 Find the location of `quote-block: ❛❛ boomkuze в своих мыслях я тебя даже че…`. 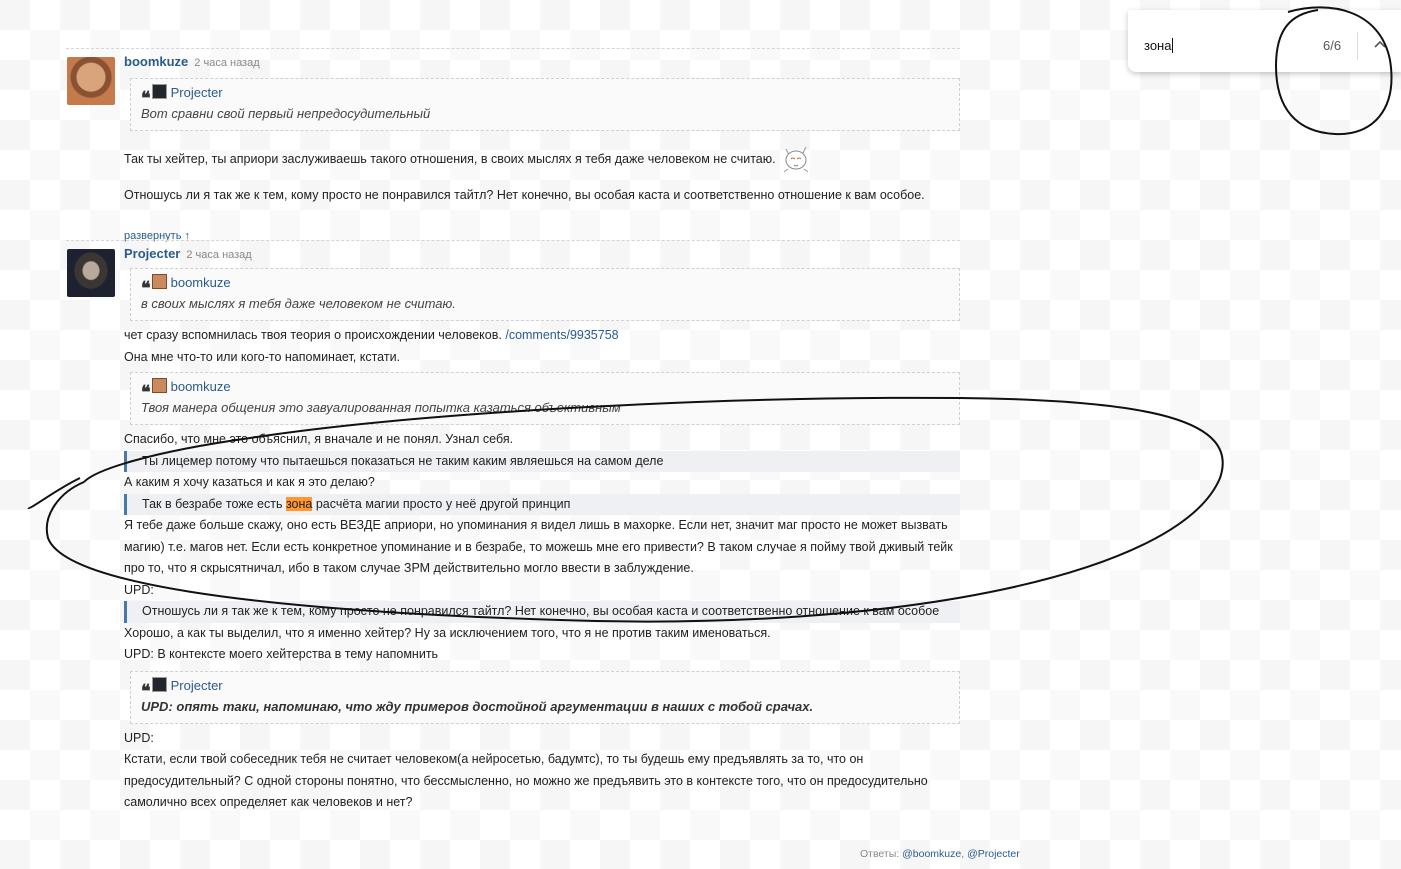

quote-block: ❛❛ boomkuze в своих мыслях я тебя даже че… is located at coordinates (545, 294).